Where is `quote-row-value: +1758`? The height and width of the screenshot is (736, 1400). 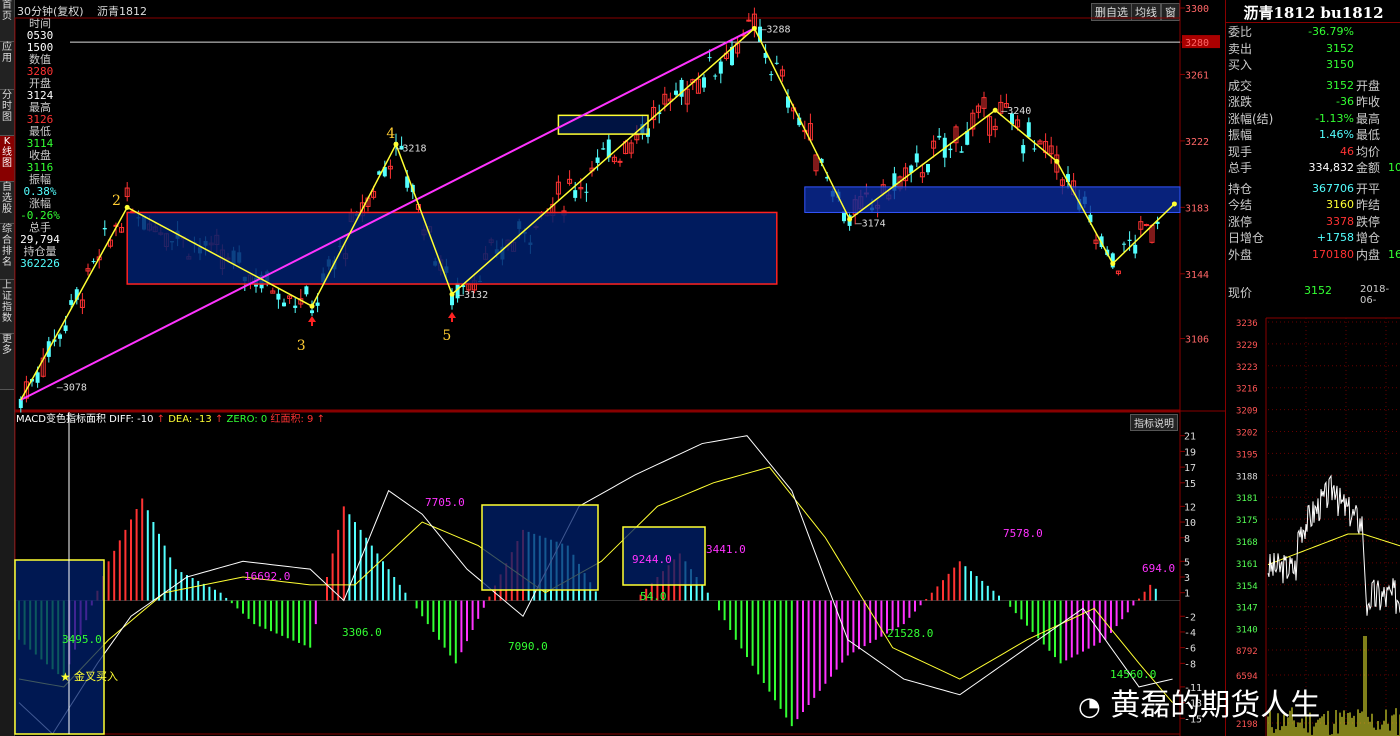 quote-row-value: +1758 is located at coordinates (1335, 237).